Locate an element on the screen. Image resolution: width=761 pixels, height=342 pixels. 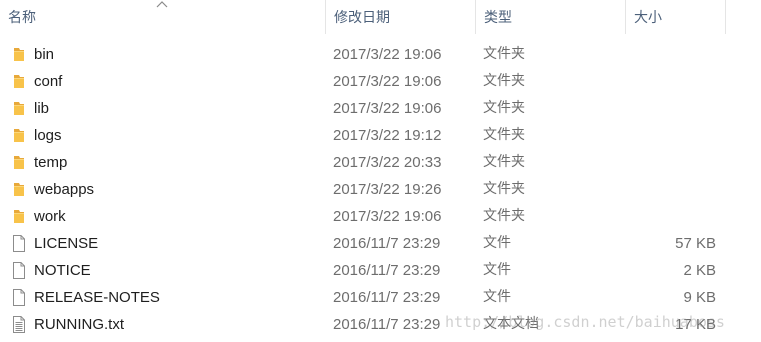
column-header-bar: 名称 修改日期 类型 大小 is located at coordinates (380, 17).